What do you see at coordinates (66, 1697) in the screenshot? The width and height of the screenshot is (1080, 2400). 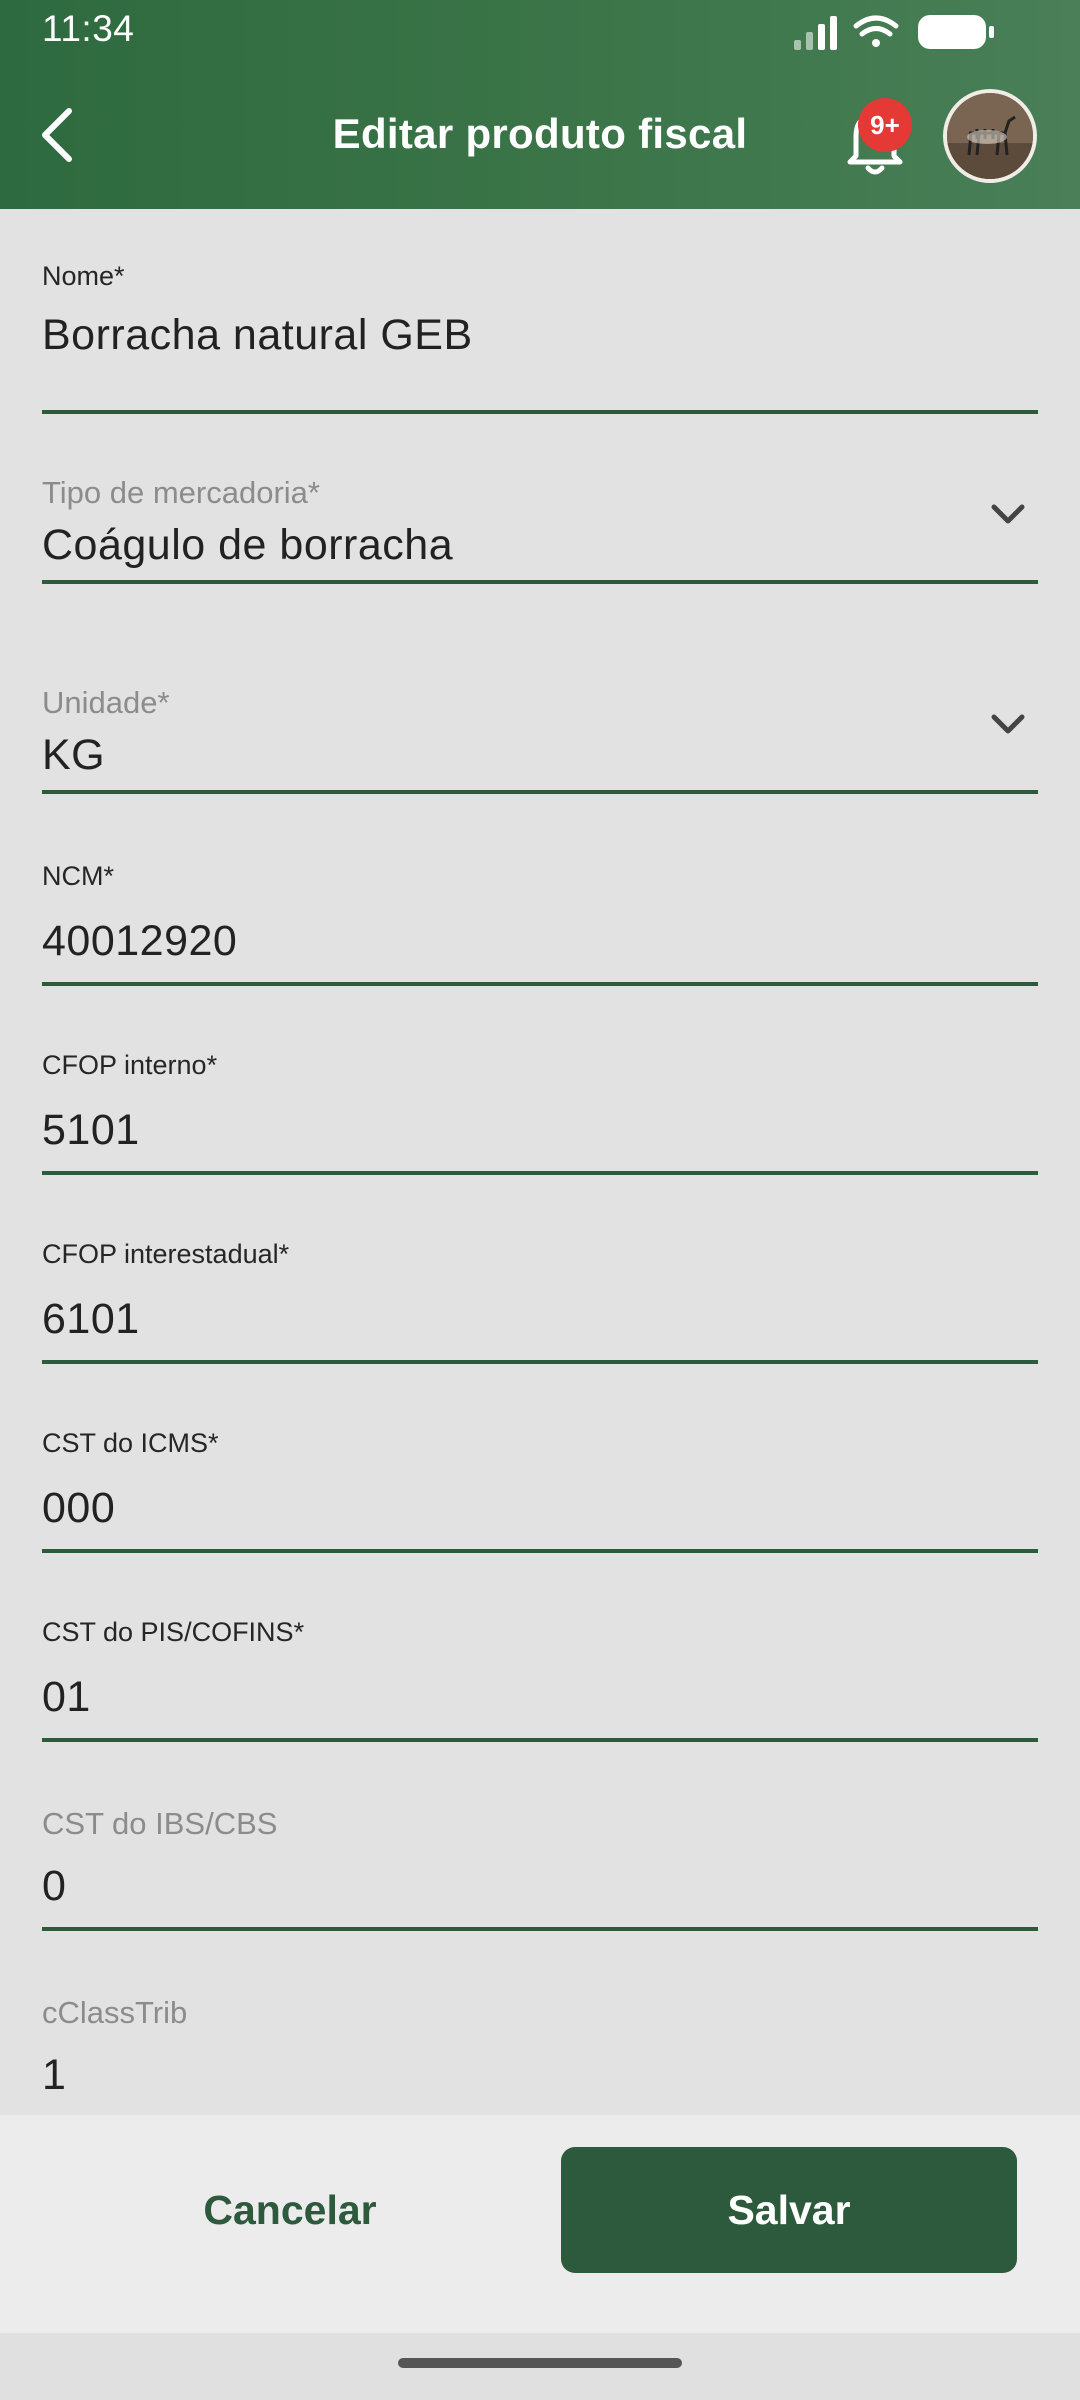 I see `cst-pis-cofins-value: 01` at bounding box center [66, 1697].